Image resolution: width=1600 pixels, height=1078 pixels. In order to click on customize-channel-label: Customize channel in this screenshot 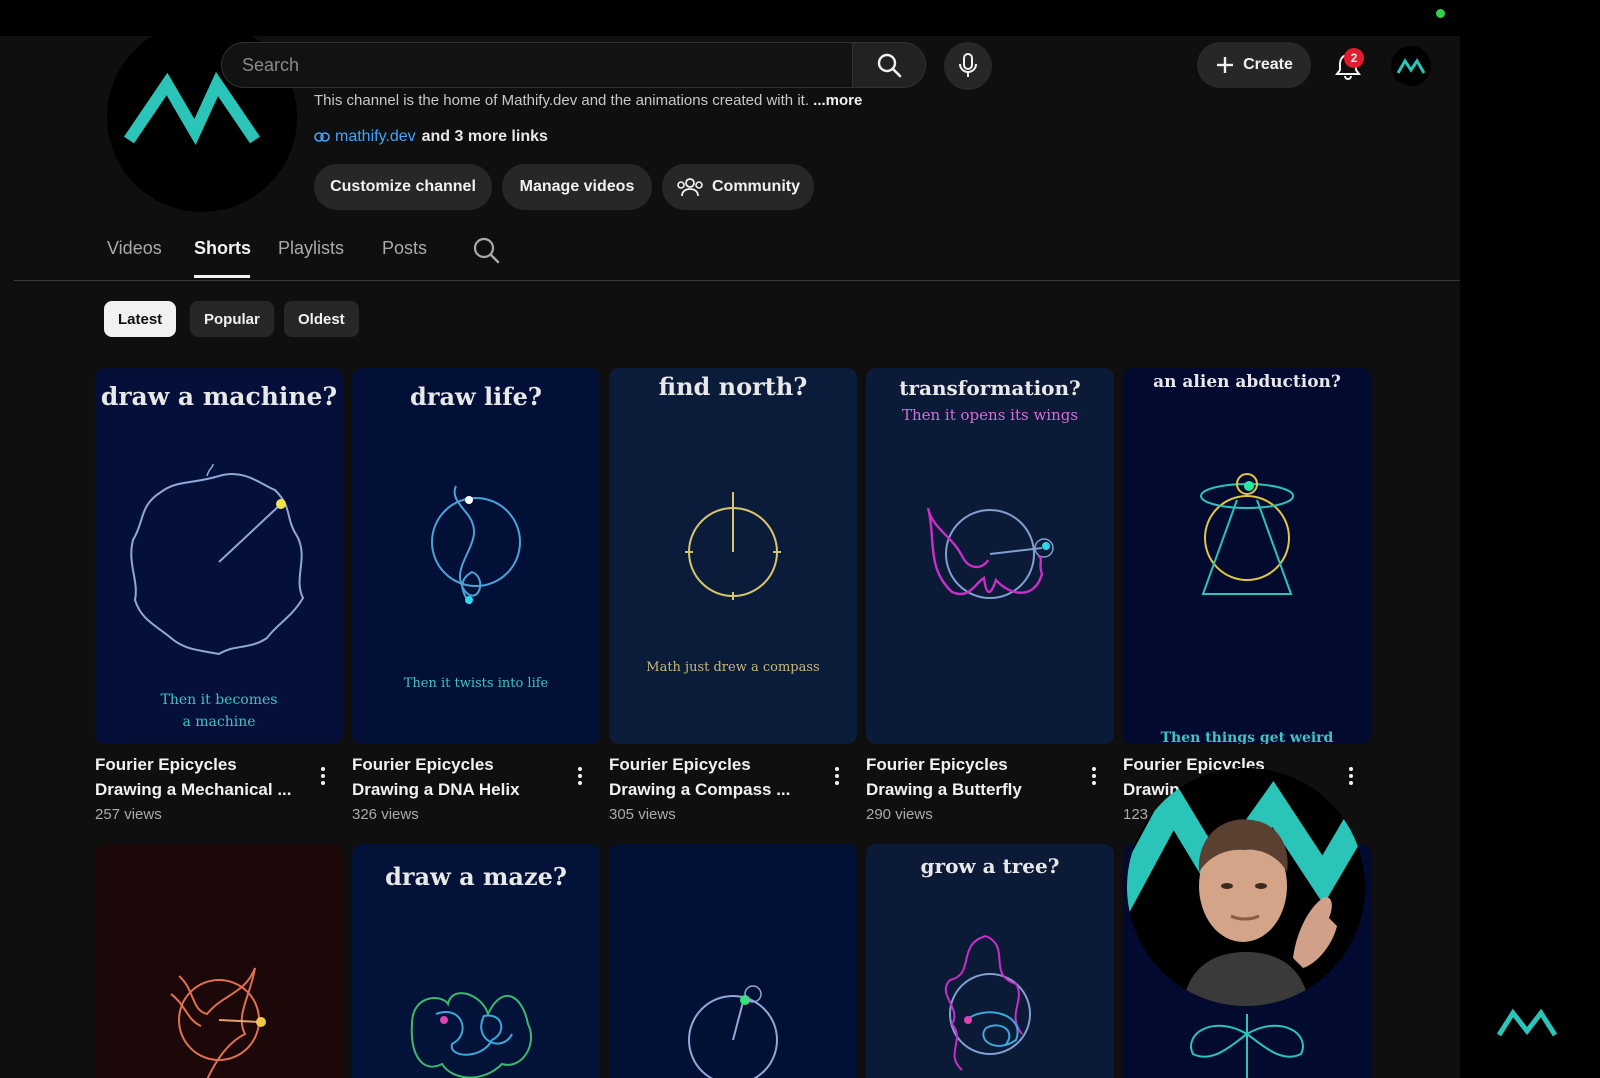, I will do `click(403, 186)`.